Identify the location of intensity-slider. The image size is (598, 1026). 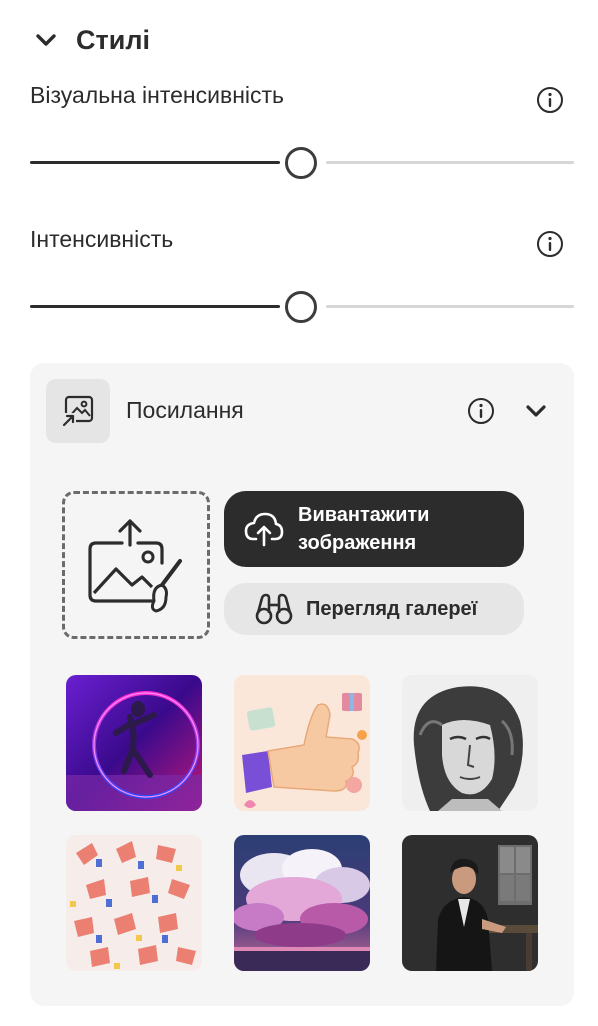
(302, 306).